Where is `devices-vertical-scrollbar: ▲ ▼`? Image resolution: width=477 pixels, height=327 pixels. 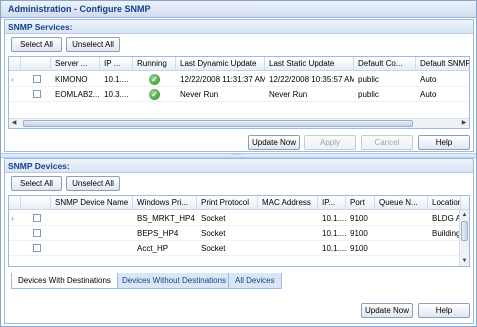
devices-vertical-scrollbar: ▲ ▼ is located at coordinates (464, 238).